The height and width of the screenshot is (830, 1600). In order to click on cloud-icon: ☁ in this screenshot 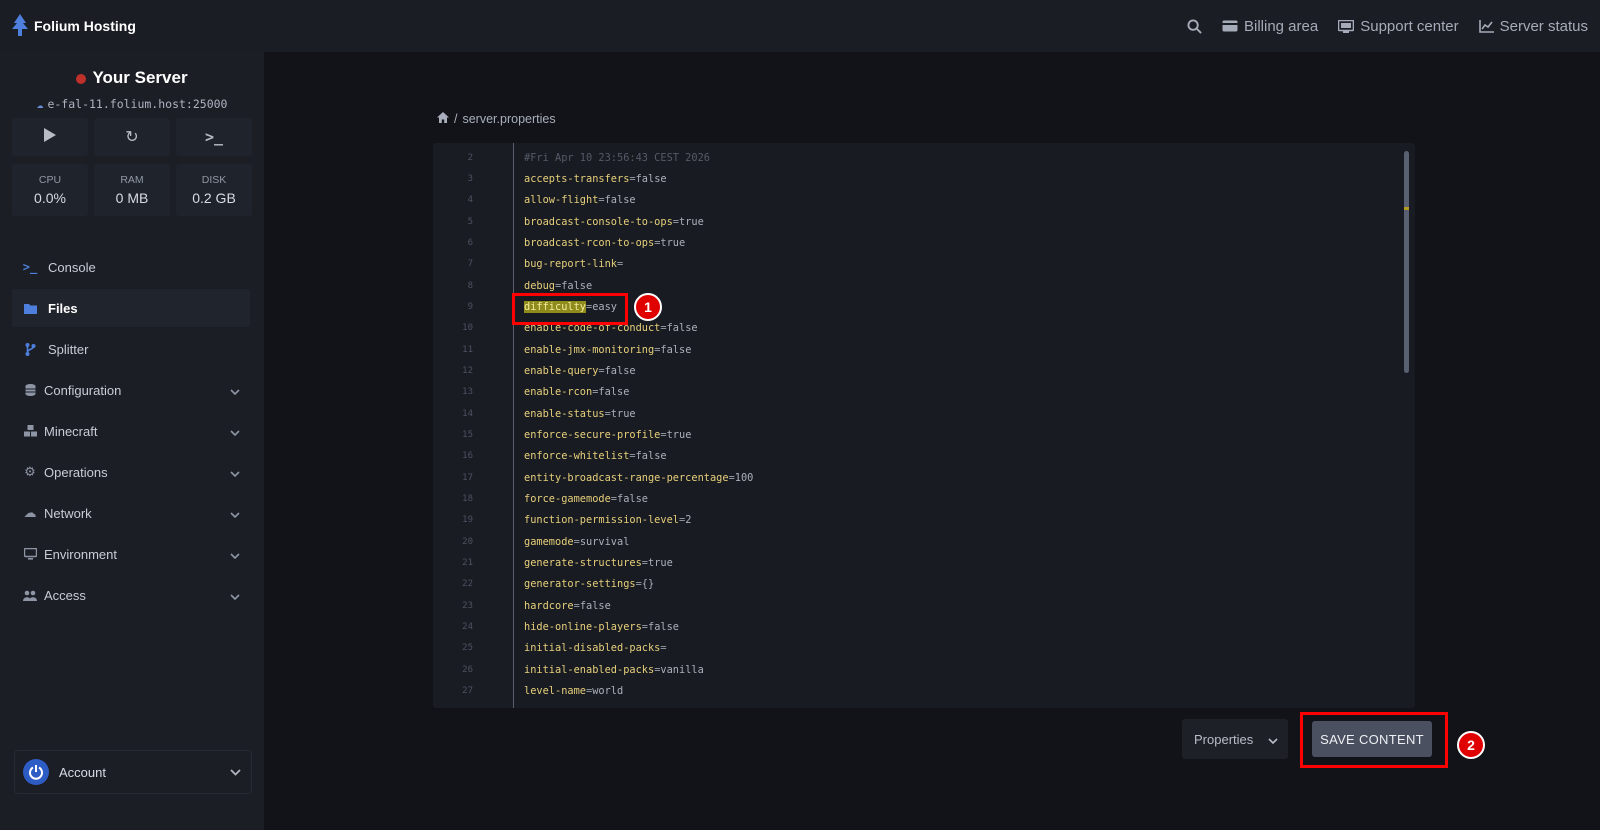, I will do `click(30, 512)`.